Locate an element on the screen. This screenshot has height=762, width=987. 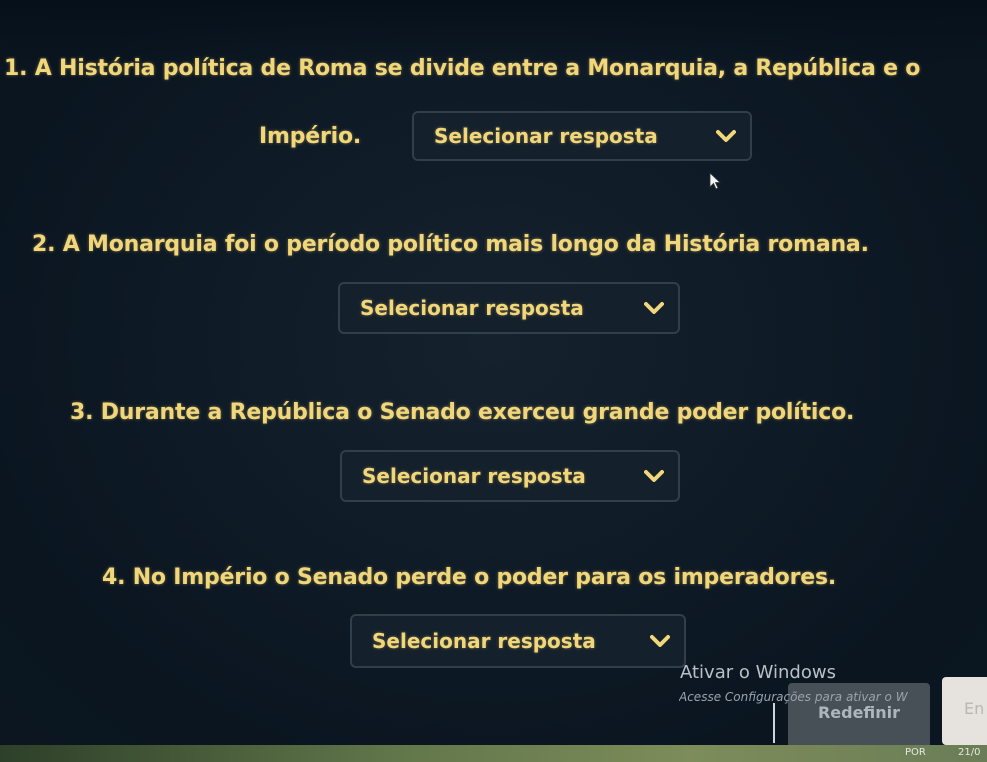
question-1-answer-select: Selecionar resposta is located at coordinates (582, 136).